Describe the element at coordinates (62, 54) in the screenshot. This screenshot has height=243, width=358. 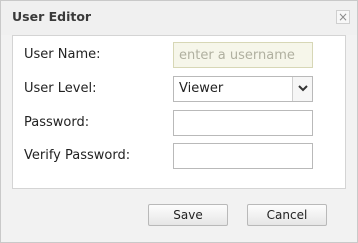
I see `username-label: User Name:` at that location.